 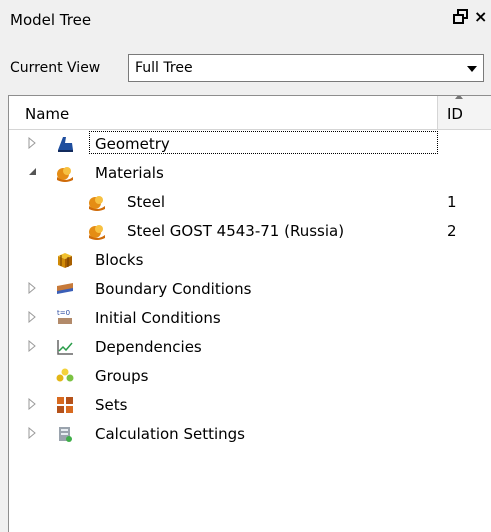 What do you see at coordinates (55, 68) in the screenshot?
I see `current-view-label: Current View` at bounding box center [55, 68].